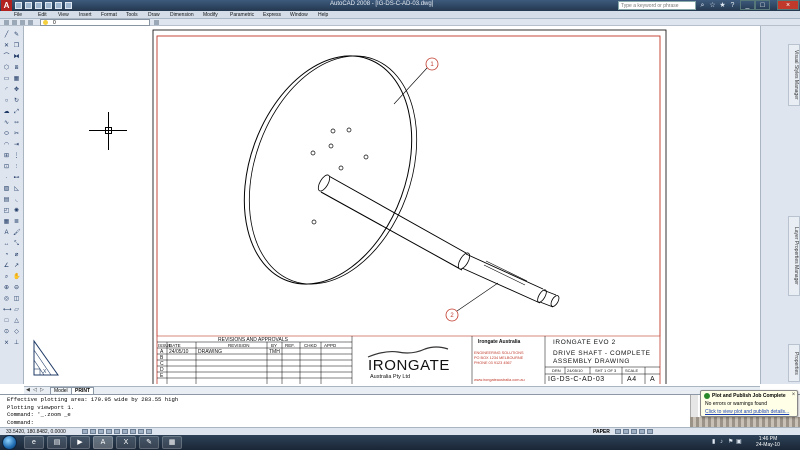 The width and height of the screenshot is (800, 450). I want to click on minimize-button: _, so click(747, 5).